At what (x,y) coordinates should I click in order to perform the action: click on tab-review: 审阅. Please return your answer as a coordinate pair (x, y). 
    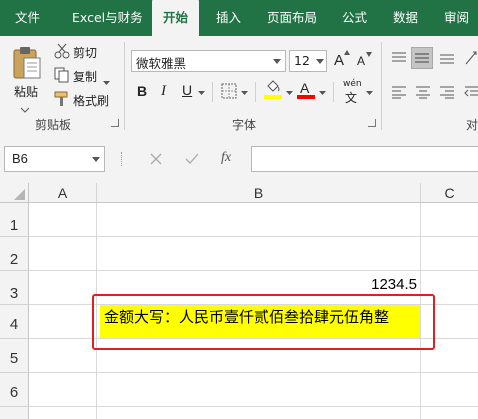
    Looking at the image, I should click on (456, 18).